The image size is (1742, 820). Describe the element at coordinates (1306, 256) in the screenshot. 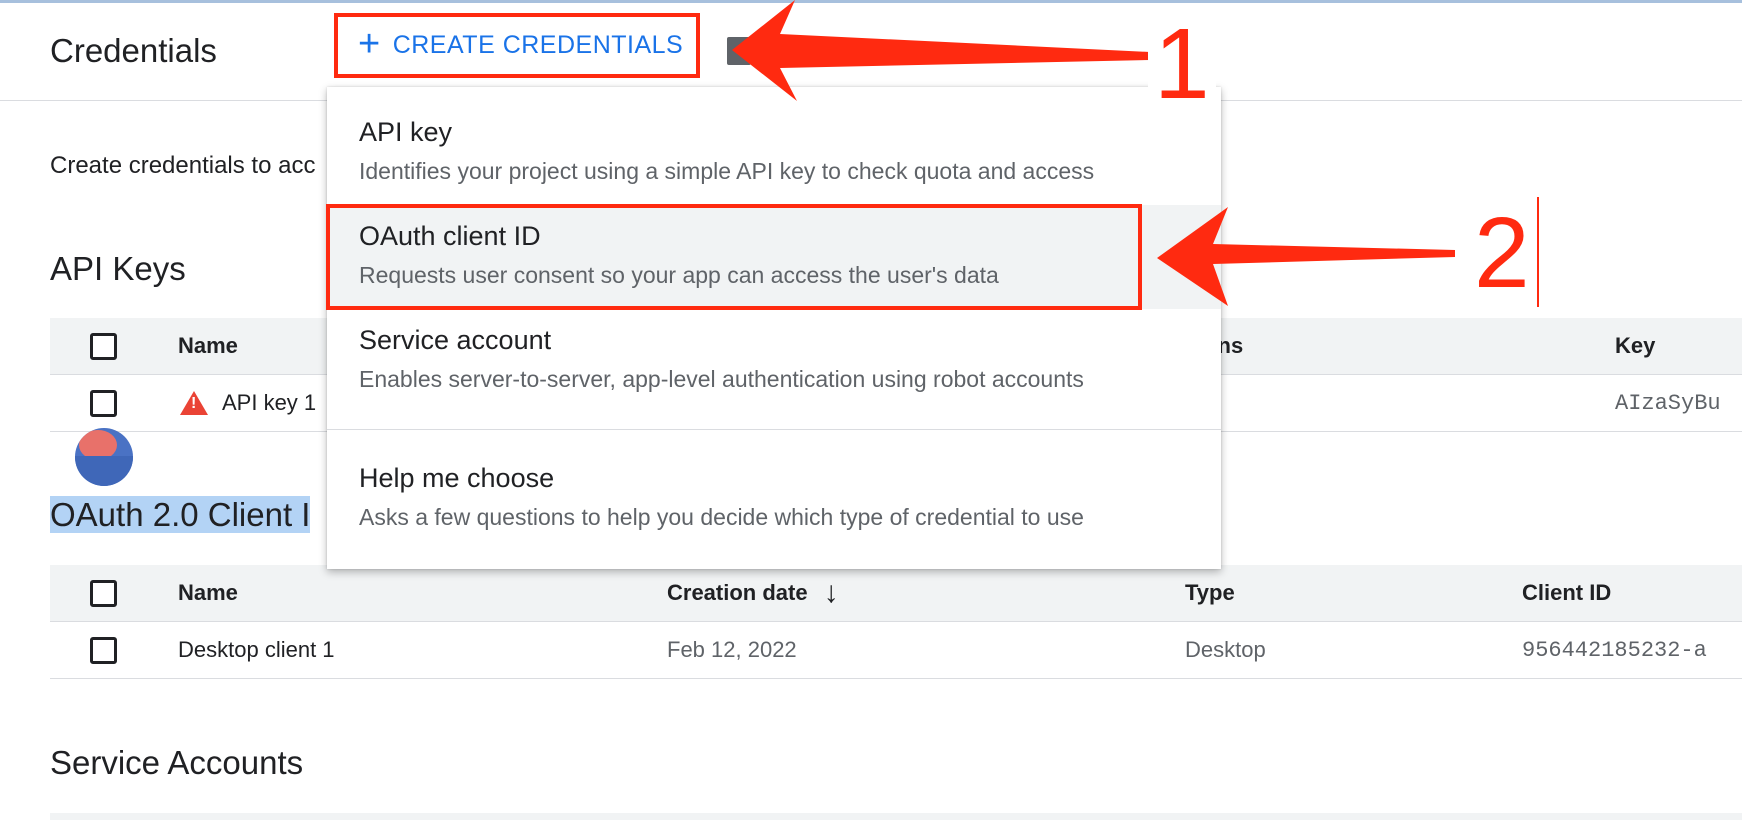

I see `arrow-2-icon` at that location.